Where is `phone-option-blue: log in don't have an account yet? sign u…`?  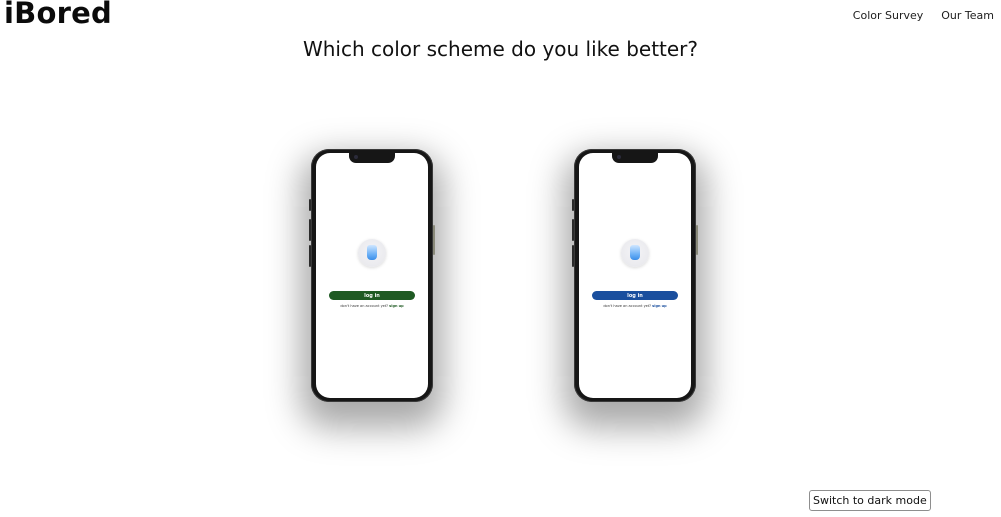
phone-option-blue: log in don't have an account yet? sign u… is located at coordinates (635, 275).